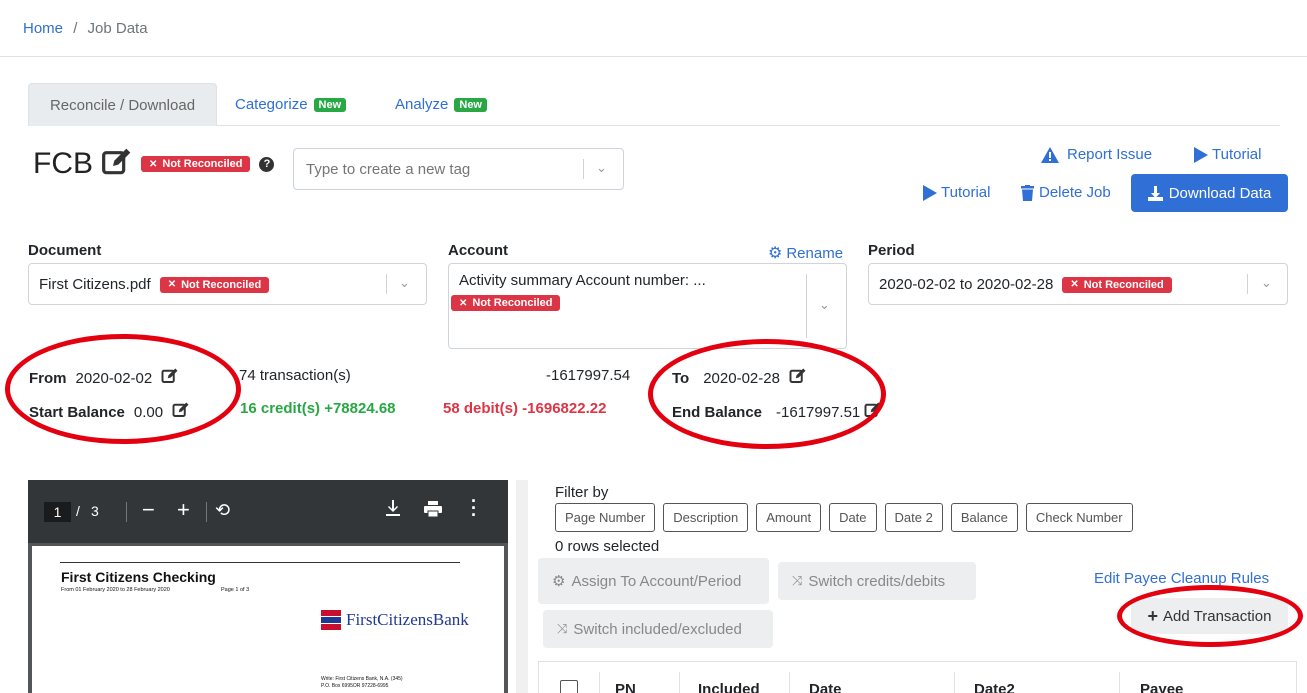 This screenshot has width=1307, height=693. Describe the element at coordinates (853, 517) in the screenshot. I see `filter-date-button: Date` at that location.